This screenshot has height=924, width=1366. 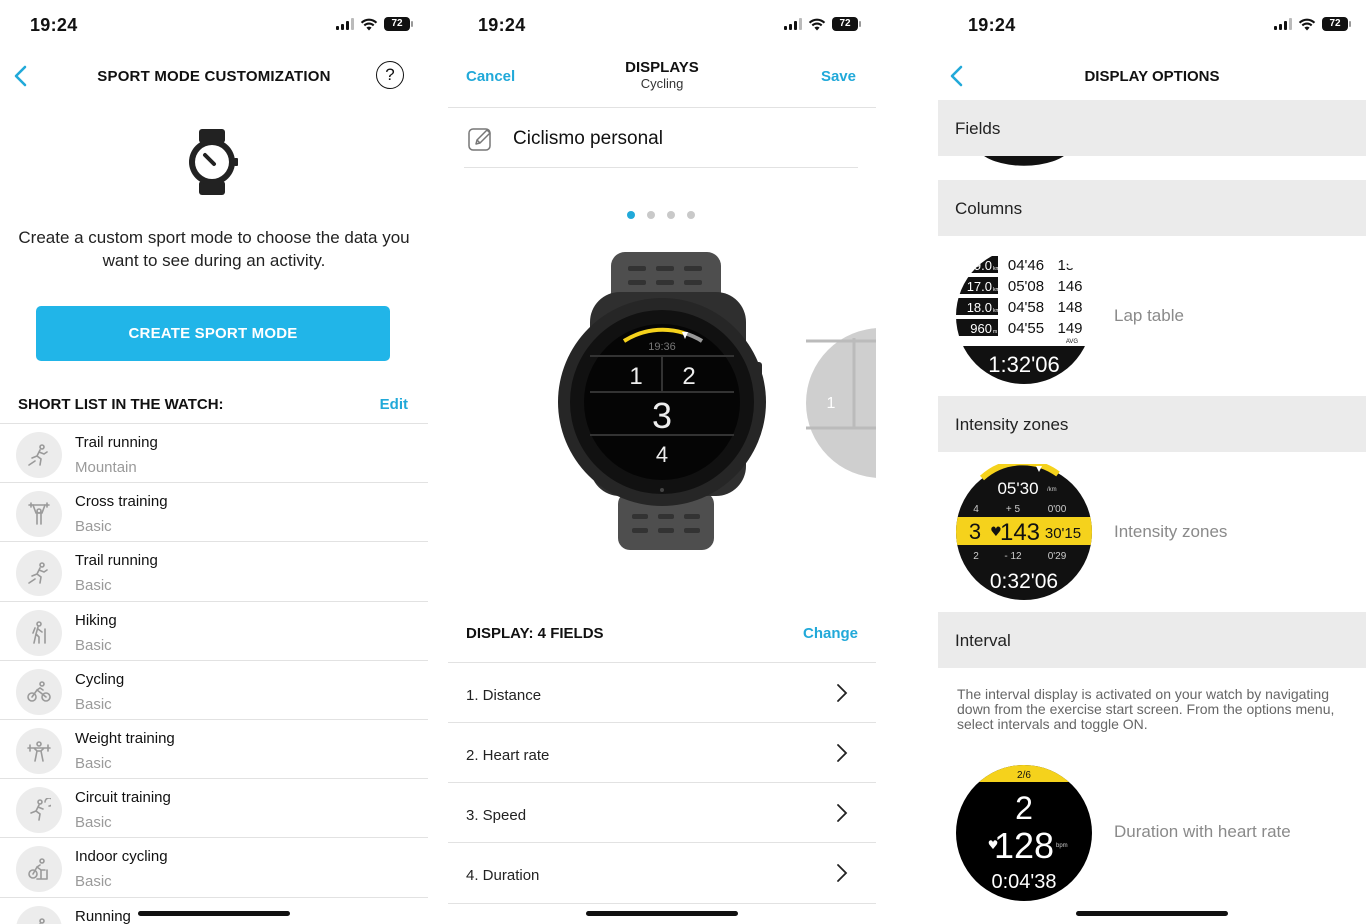 What do you see at coordinates (662, 454) in the screenshot?
I see `watch-field-4: 4` at bounding box center [662, 454].